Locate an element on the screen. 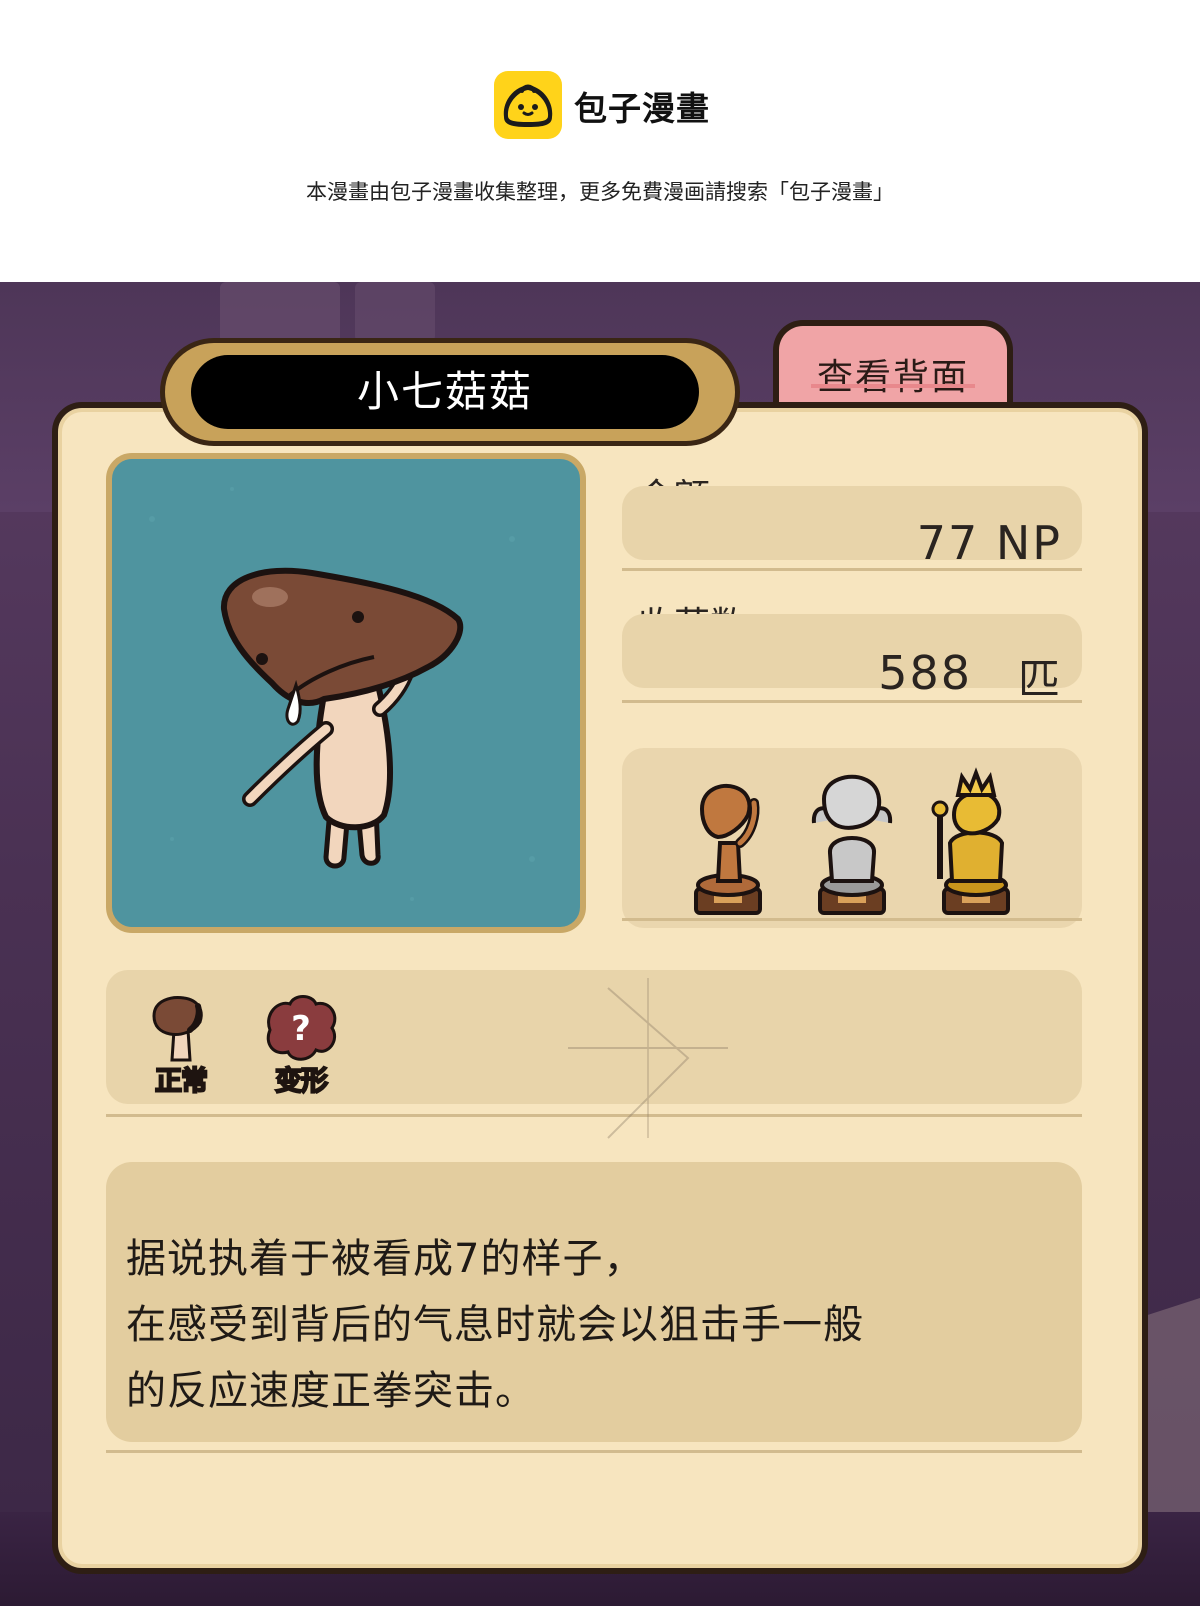 This screenshot has width=1200, height=1606. mushroom-portrait is located at coordinates (346, 693).